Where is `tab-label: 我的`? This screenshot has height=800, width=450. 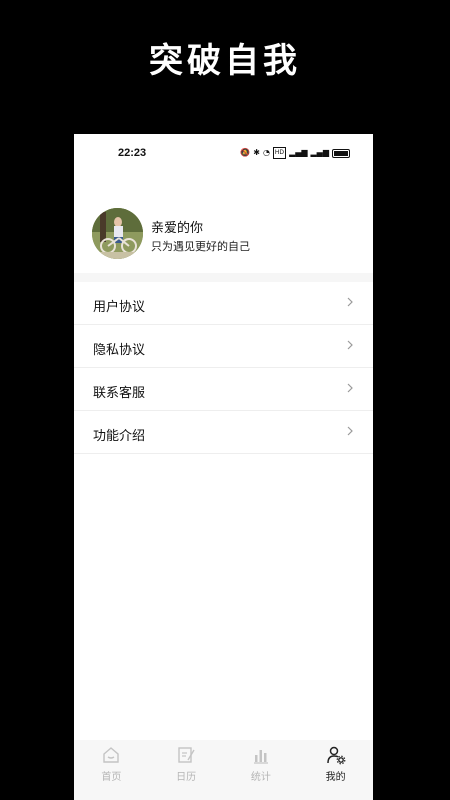
tab-label: 我的 is located at coordinates (335, 777).